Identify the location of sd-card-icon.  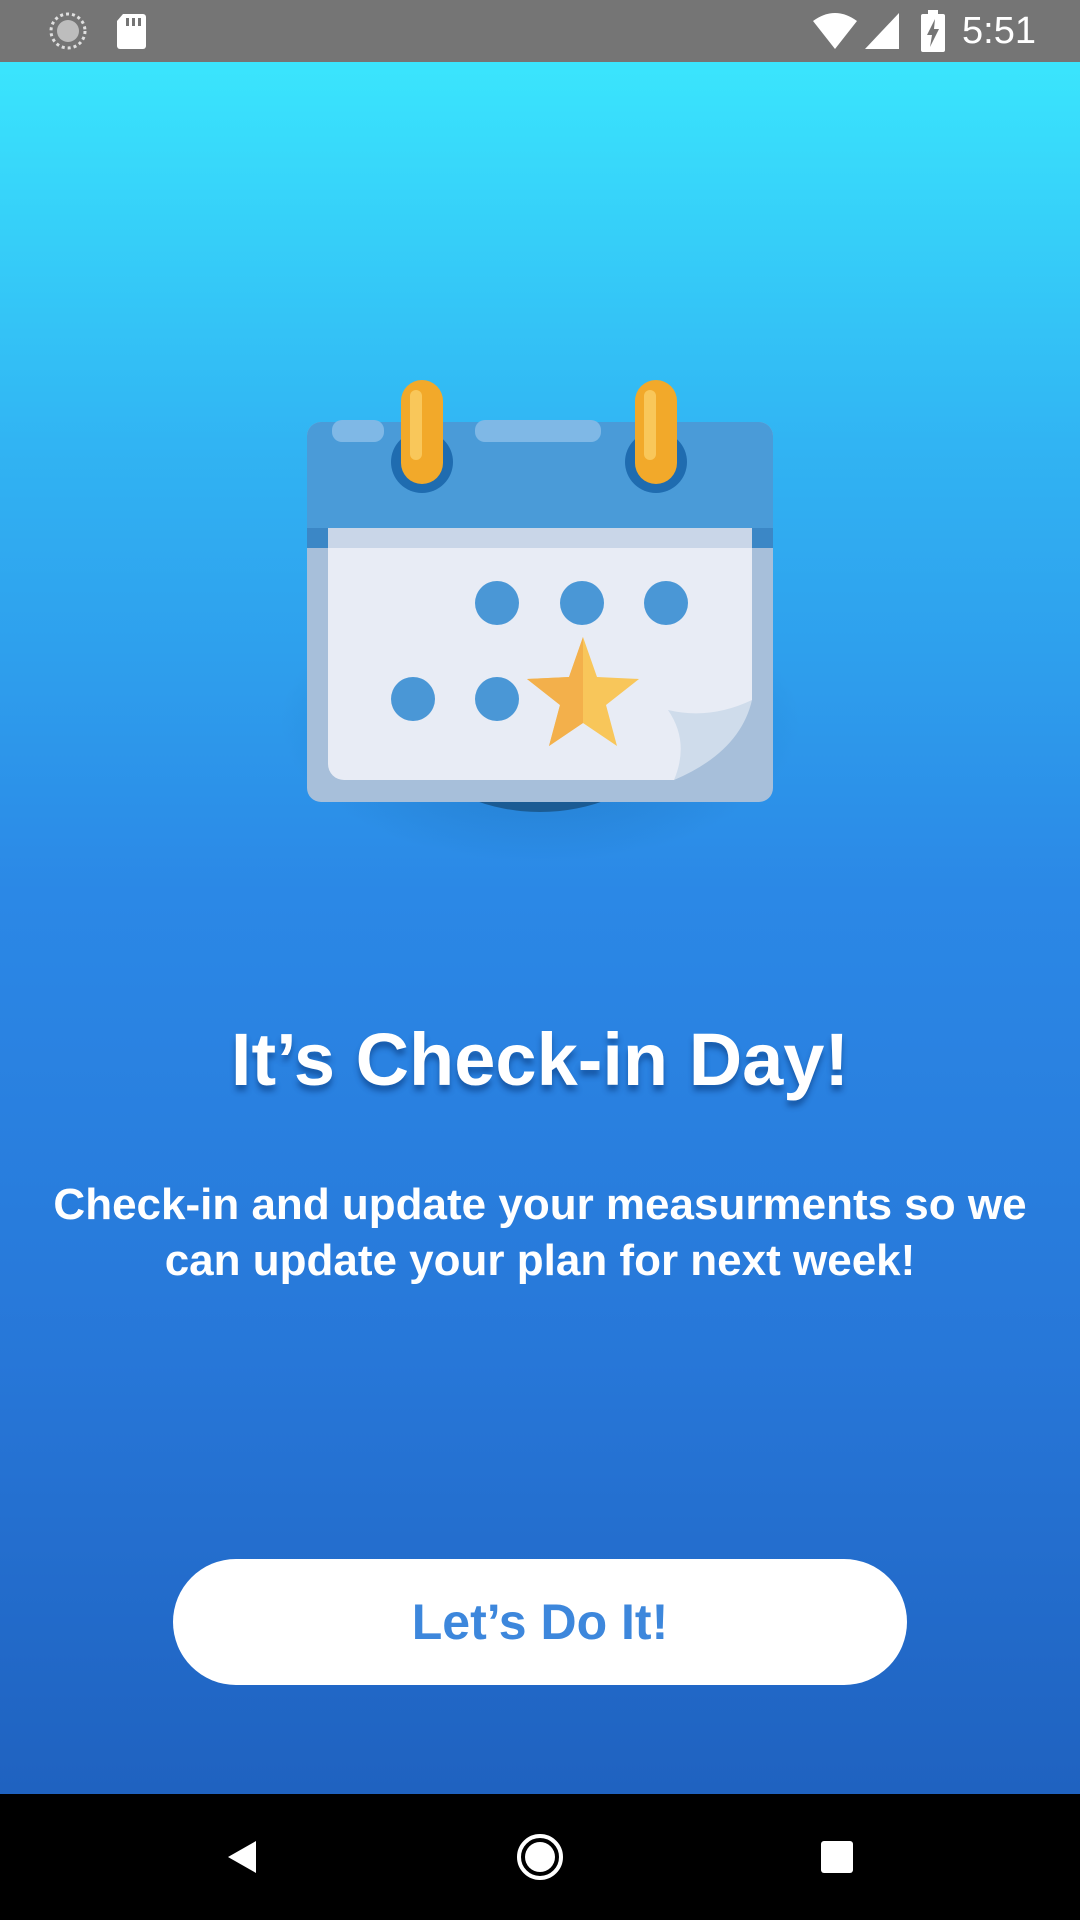
(131, 31).